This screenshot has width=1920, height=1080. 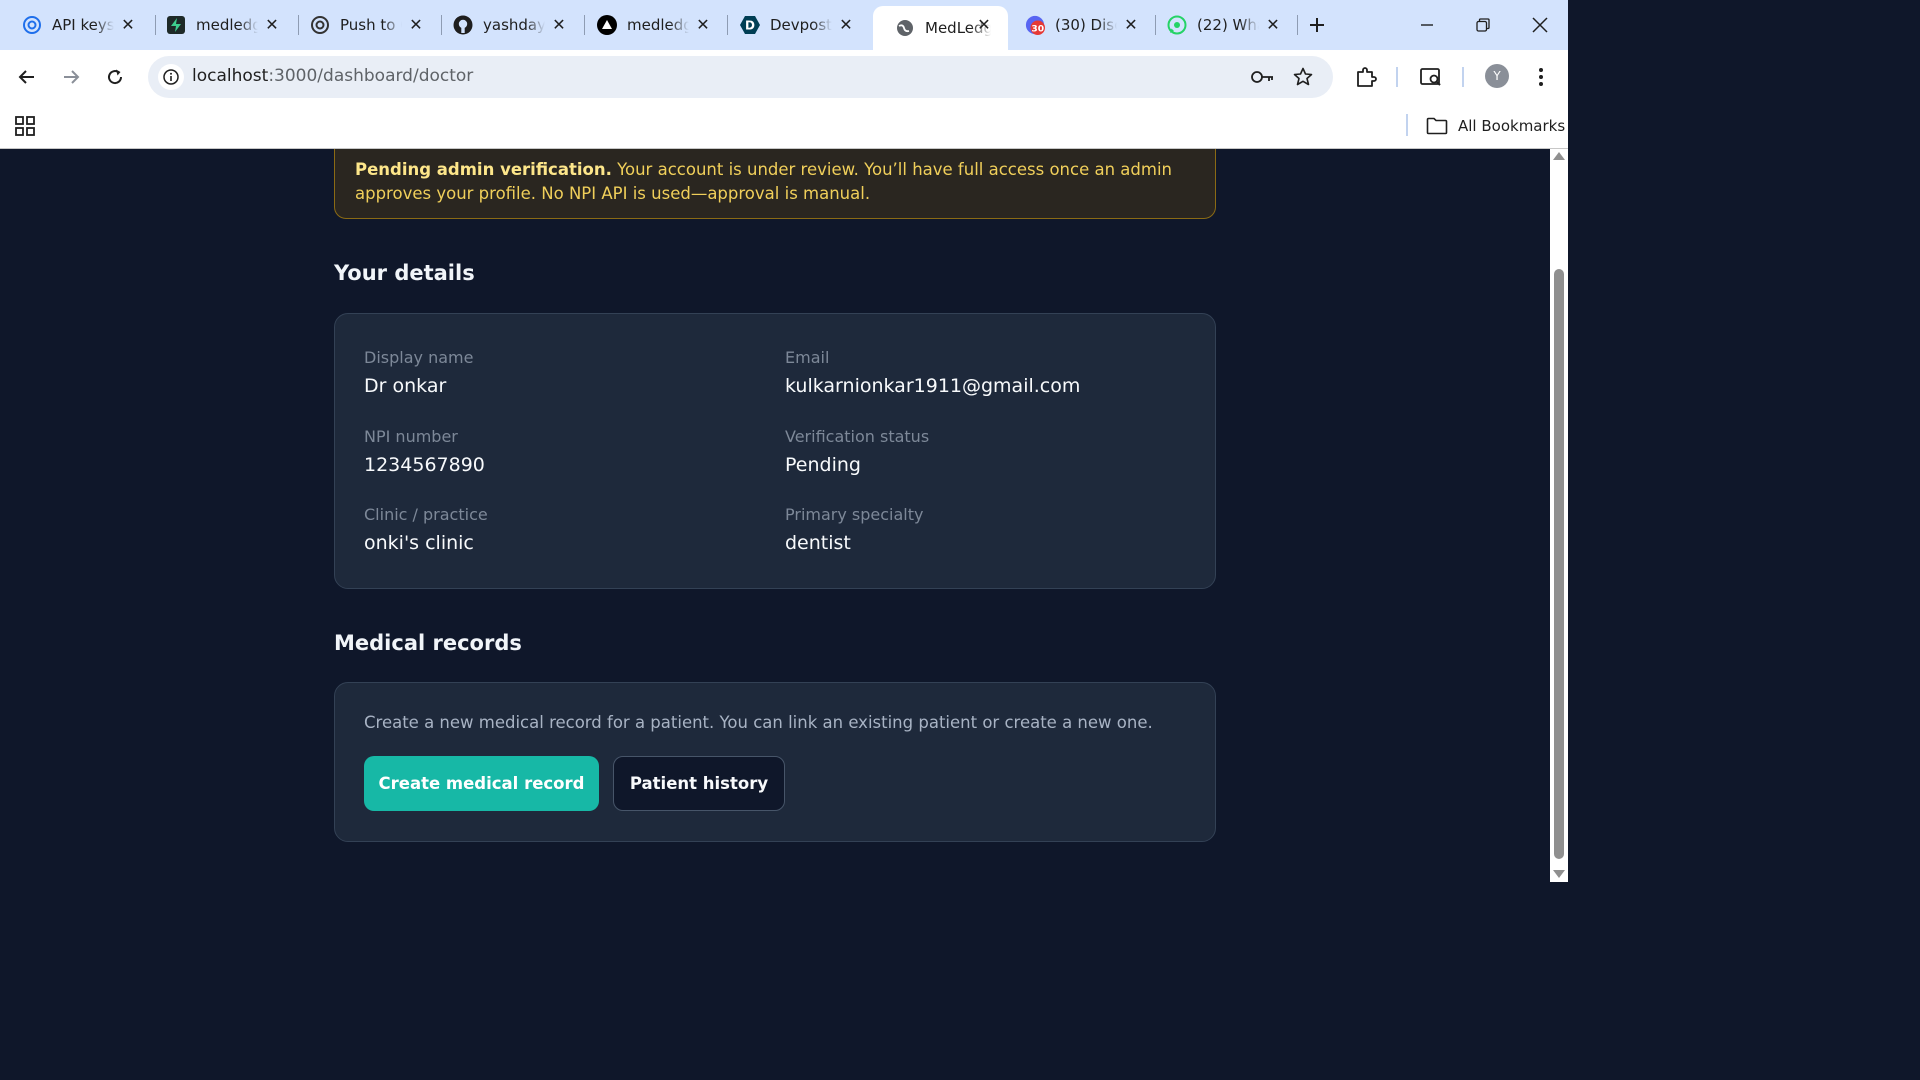 What do you see at coordinates (818, 543) in the screenshot?
I see `field-value: dentist` at bounding box center [818, 543].